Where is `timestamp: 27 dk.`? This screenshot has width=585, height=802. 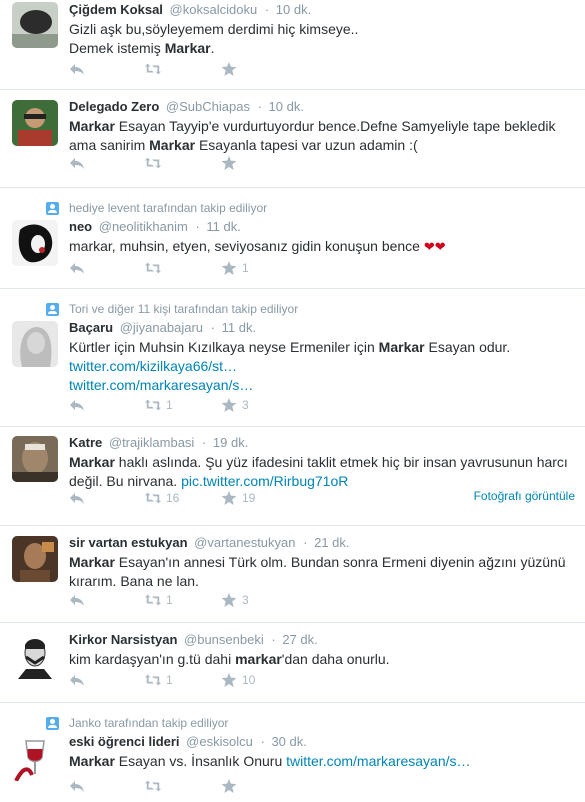 timestamp: 27 dk. is located at coordinates (299, 639).